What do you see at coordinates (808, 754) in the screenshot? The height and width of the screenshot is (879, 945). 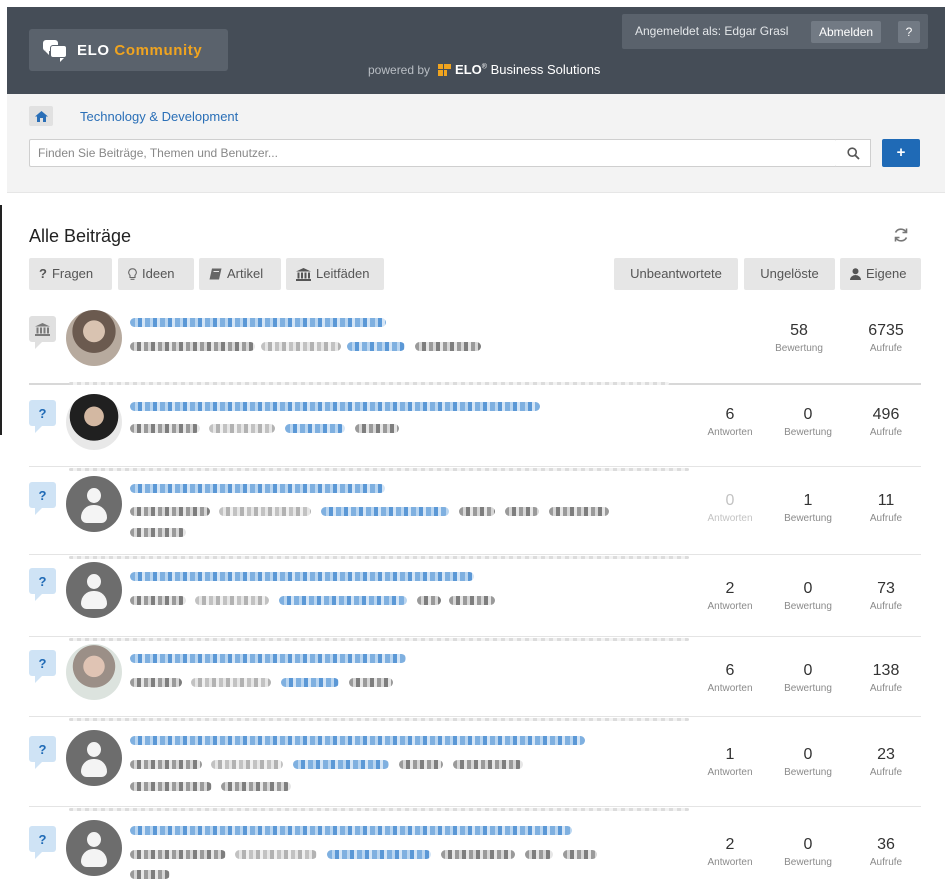 I see `rating-value: 0` at bounding box center [808, 754].